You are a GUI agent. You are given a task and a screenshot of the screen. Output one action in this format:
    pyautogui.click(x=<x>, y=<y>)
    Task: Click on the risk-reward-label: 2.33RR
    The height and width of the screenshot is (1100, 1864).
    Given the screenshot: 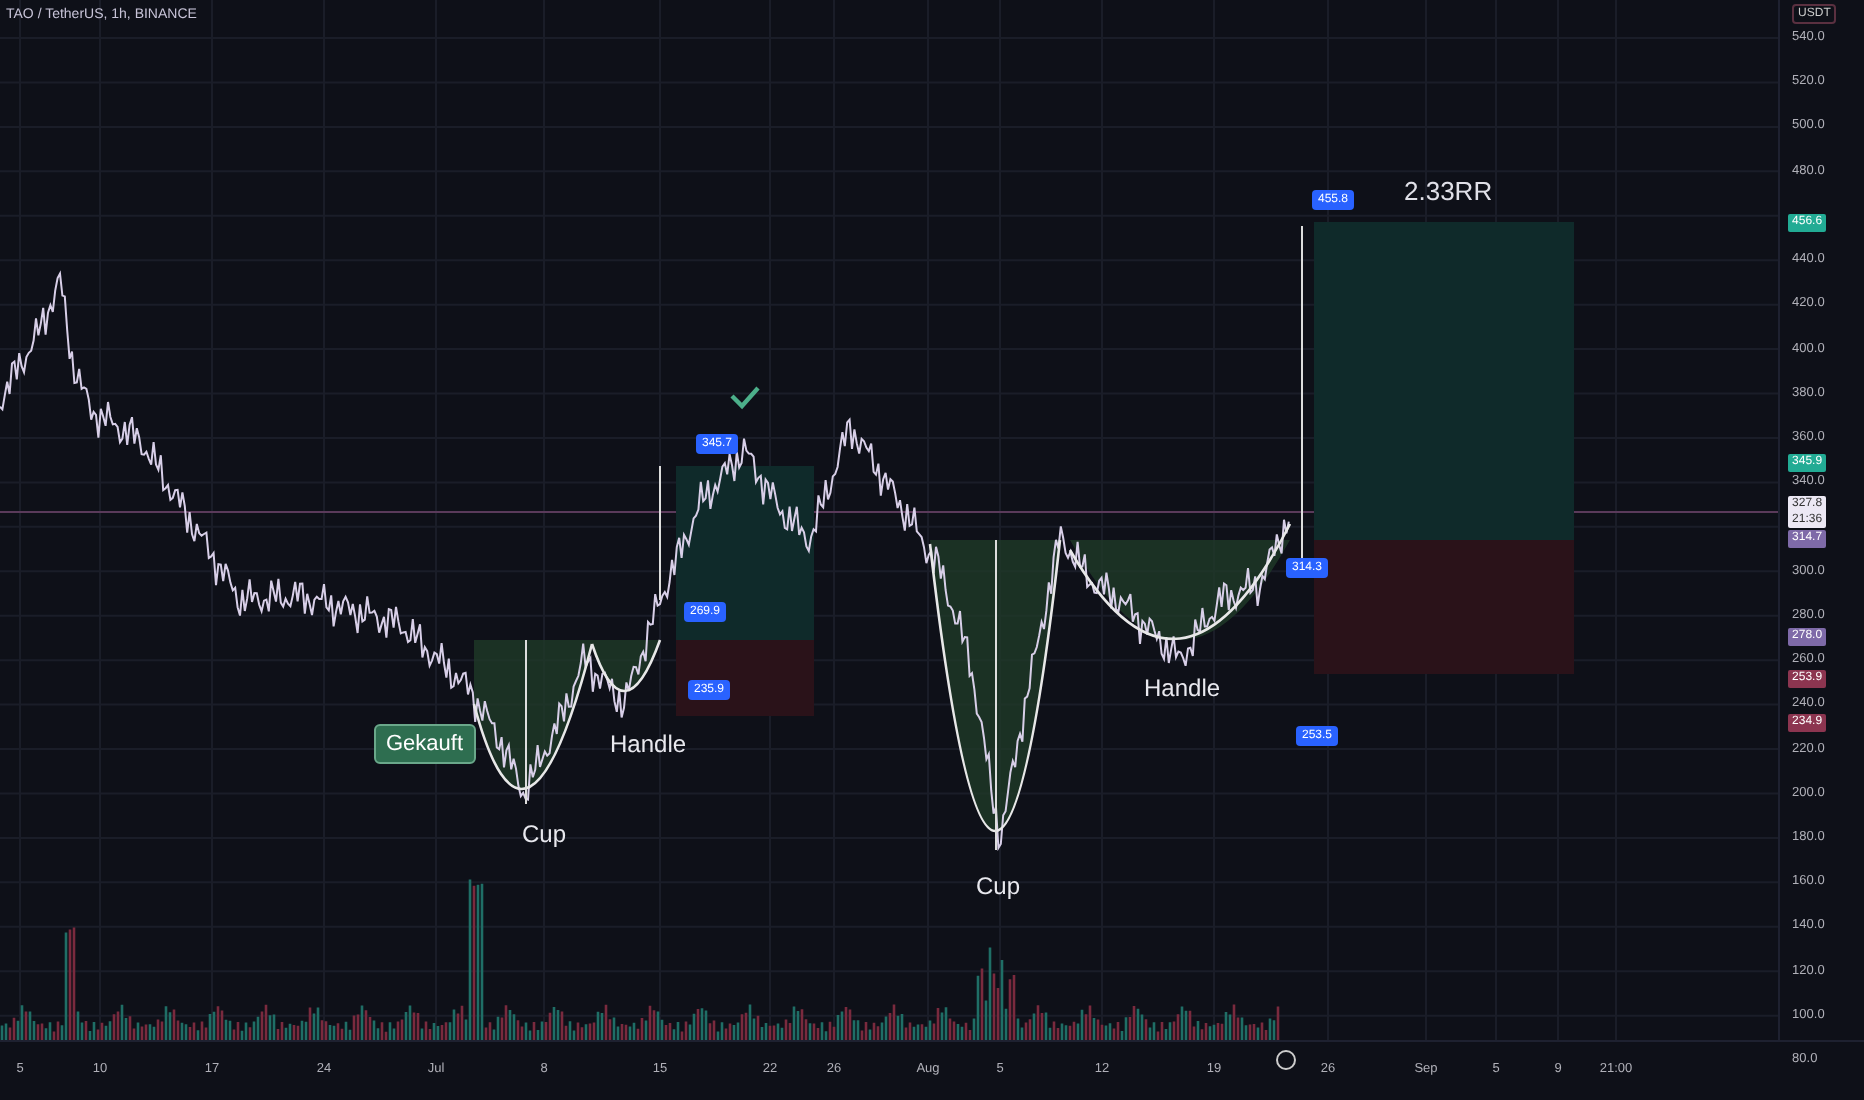 What is the action you would take?
    pyautogui.click(x=1448, y=191)
    